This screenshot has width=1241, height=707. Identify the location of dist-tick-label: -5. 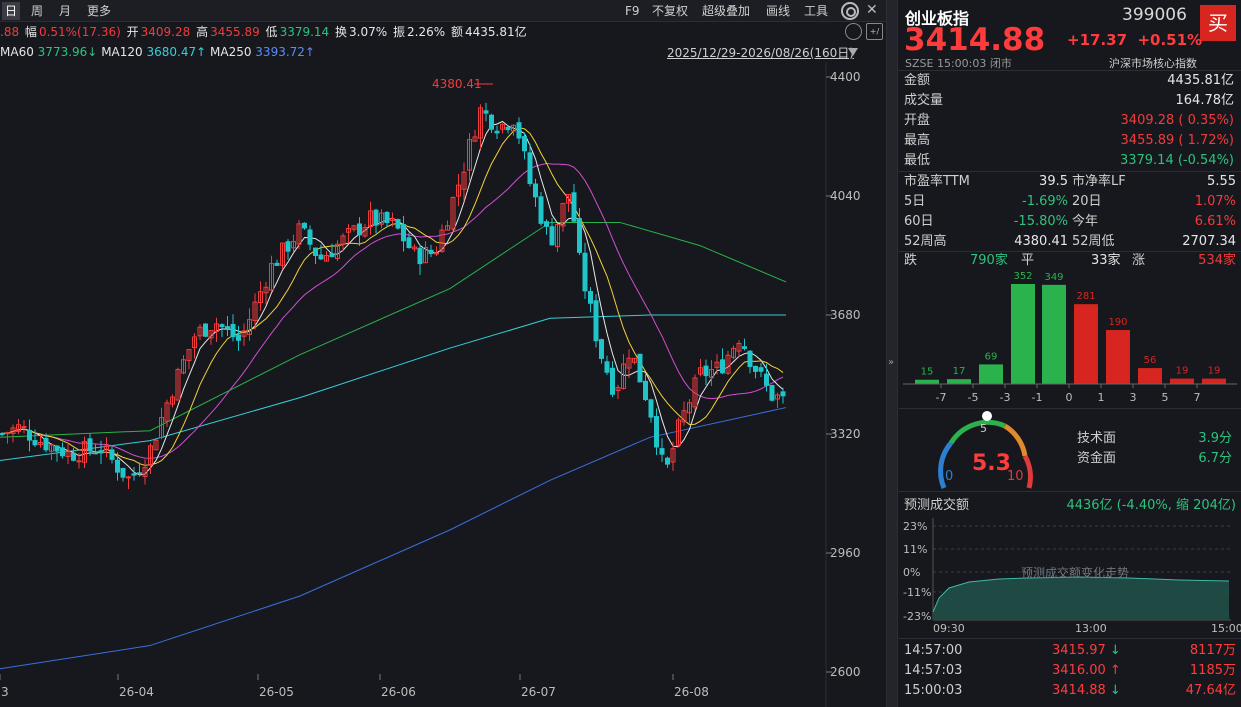
(973, 397).